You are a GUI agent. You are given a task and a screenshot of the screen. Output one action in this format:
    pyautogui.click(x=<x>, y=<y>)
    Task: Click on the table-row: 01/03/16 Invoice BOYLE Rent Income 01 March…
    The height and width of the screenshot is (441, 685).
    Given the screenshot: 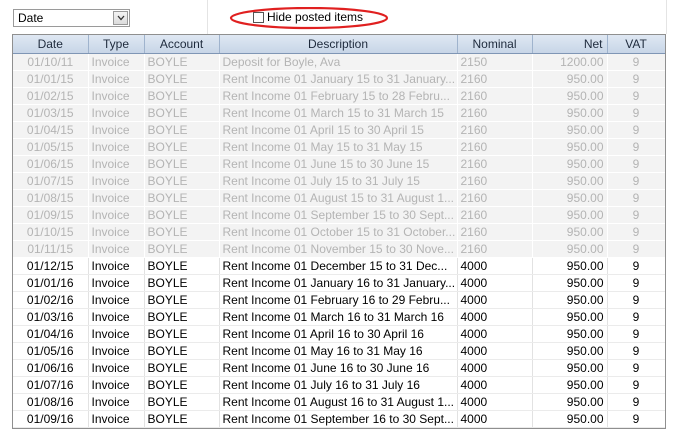 What is the action you would take?
    pyautogui.click(x=339, y=317)
    